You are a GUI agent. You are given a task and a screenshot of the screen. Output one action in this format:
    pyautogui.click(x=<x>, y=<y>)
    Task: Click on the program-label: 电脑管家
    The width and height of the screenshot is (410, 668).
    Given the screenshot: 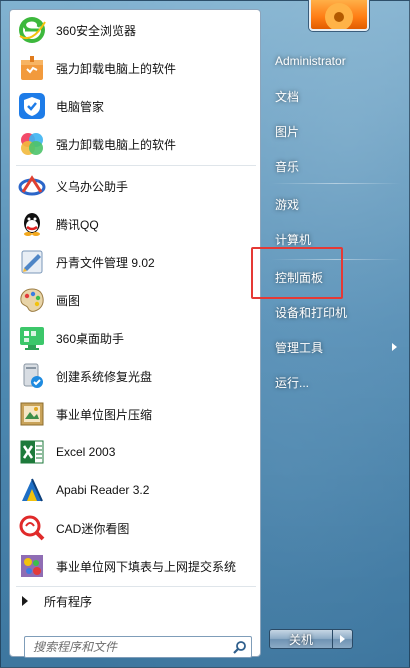 What is the action you would take?
    pyautogui.click(x=80, y=106)
    